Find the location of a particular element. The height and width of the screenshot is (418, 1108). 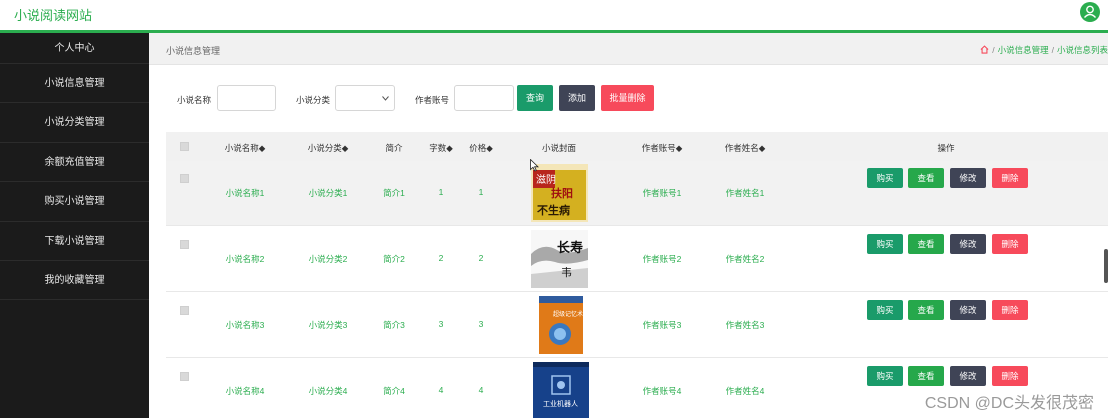

novel-cover-image: 滋阴 扶阳 不生病 is located at coordinates (559, 193).